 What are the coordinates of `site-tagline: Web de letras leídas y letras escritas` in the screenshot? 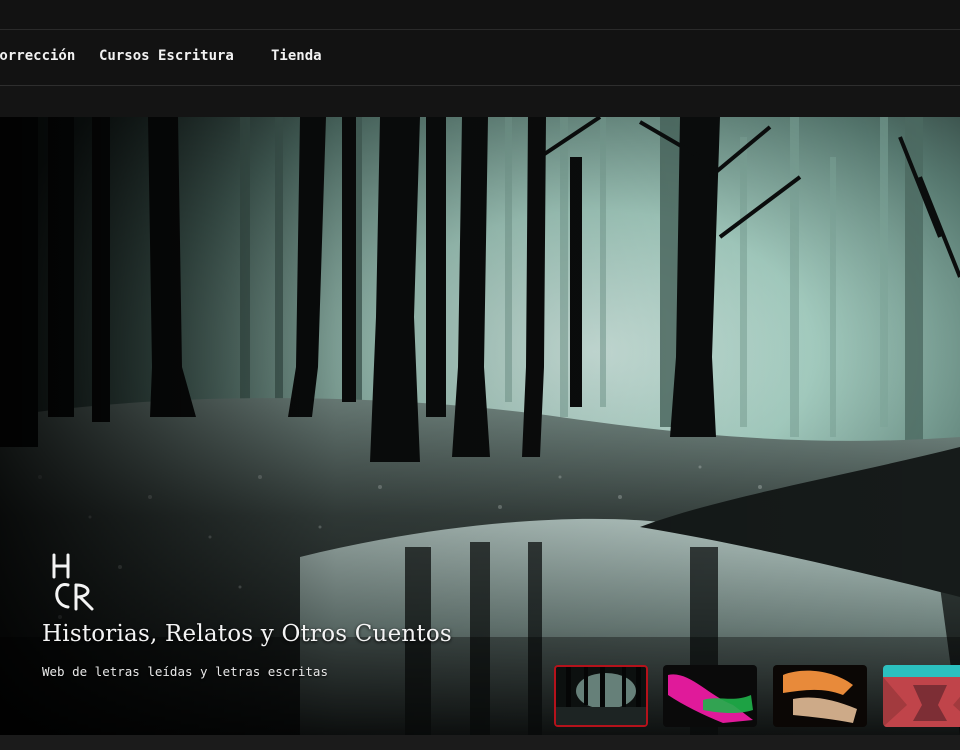 It's located at (185, 671).